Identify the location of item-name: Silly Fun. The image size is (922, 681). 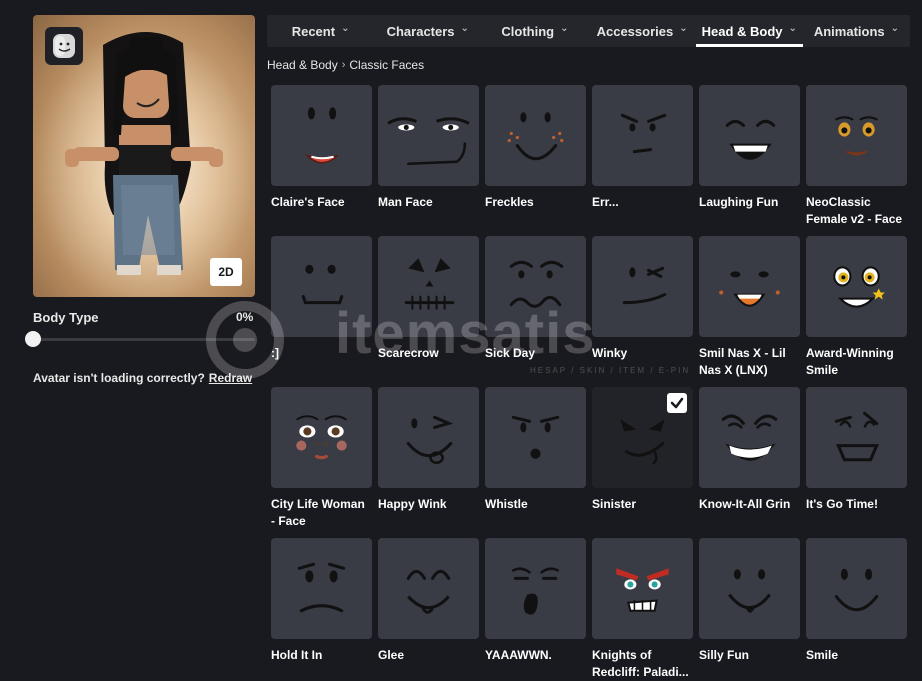
(749, 655).